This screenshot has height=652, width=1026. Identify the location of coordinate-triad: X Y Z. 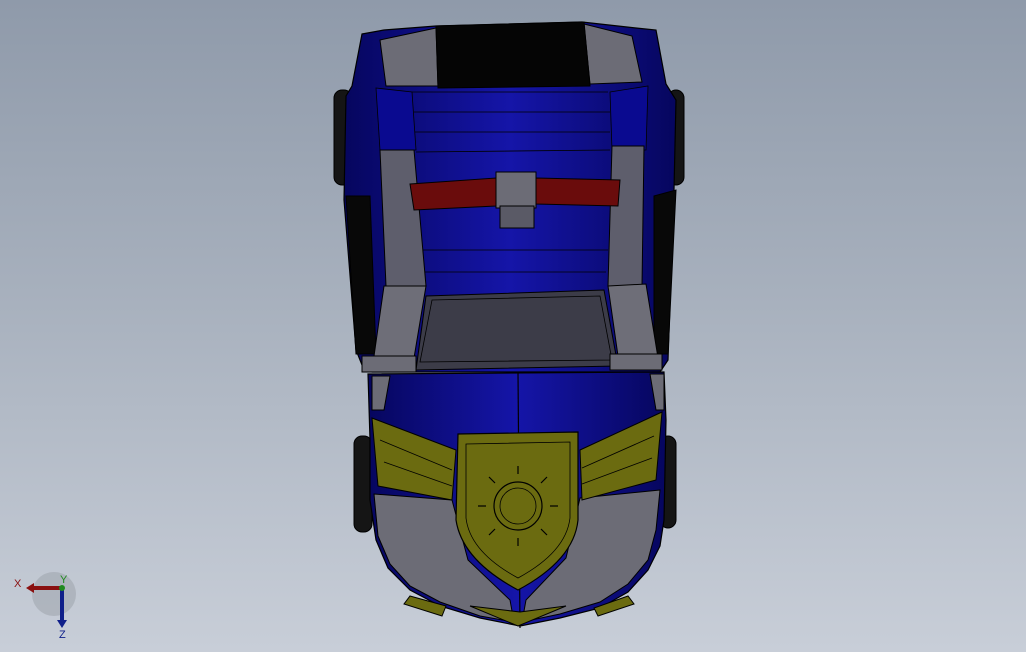
(45, 606).